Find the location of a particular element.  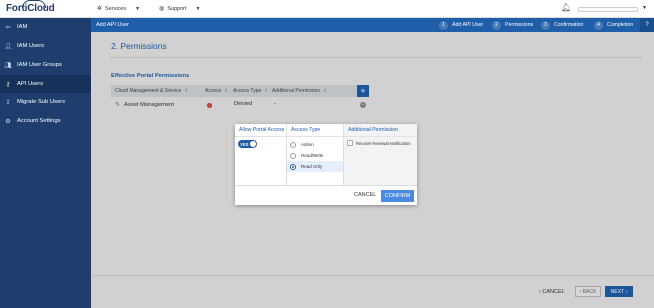

help-button: ? is located at coordinates (647, 25).